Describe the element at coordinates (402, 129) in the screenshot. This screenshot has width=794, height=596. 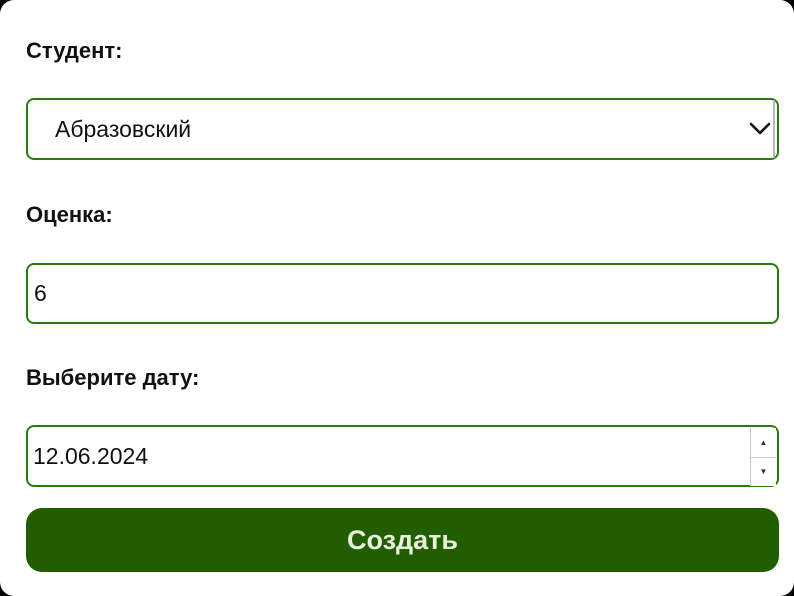
I see `student-select: Абразовский` at that location.